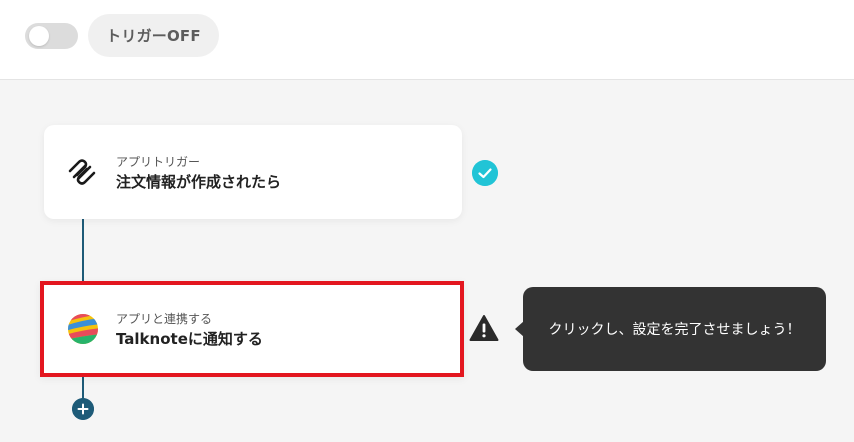  I want to click on setup-tooltip: クリックし、設定を完了させましょう！, so click(674, 329).